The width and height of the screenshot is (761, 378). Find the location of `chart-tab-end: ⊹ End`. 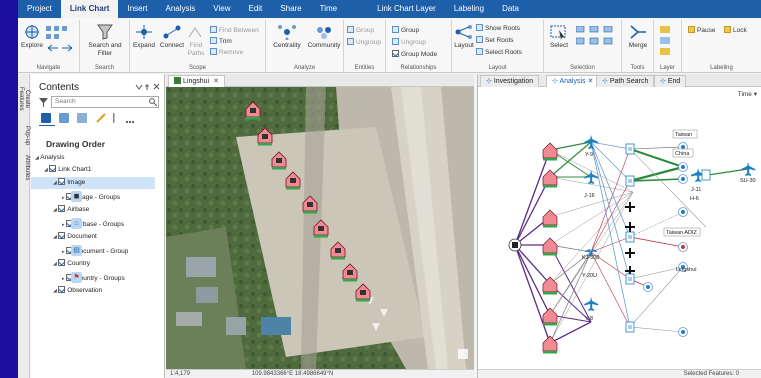

chart-tab-end: ⊹ End is located at coordinates (670, 81).